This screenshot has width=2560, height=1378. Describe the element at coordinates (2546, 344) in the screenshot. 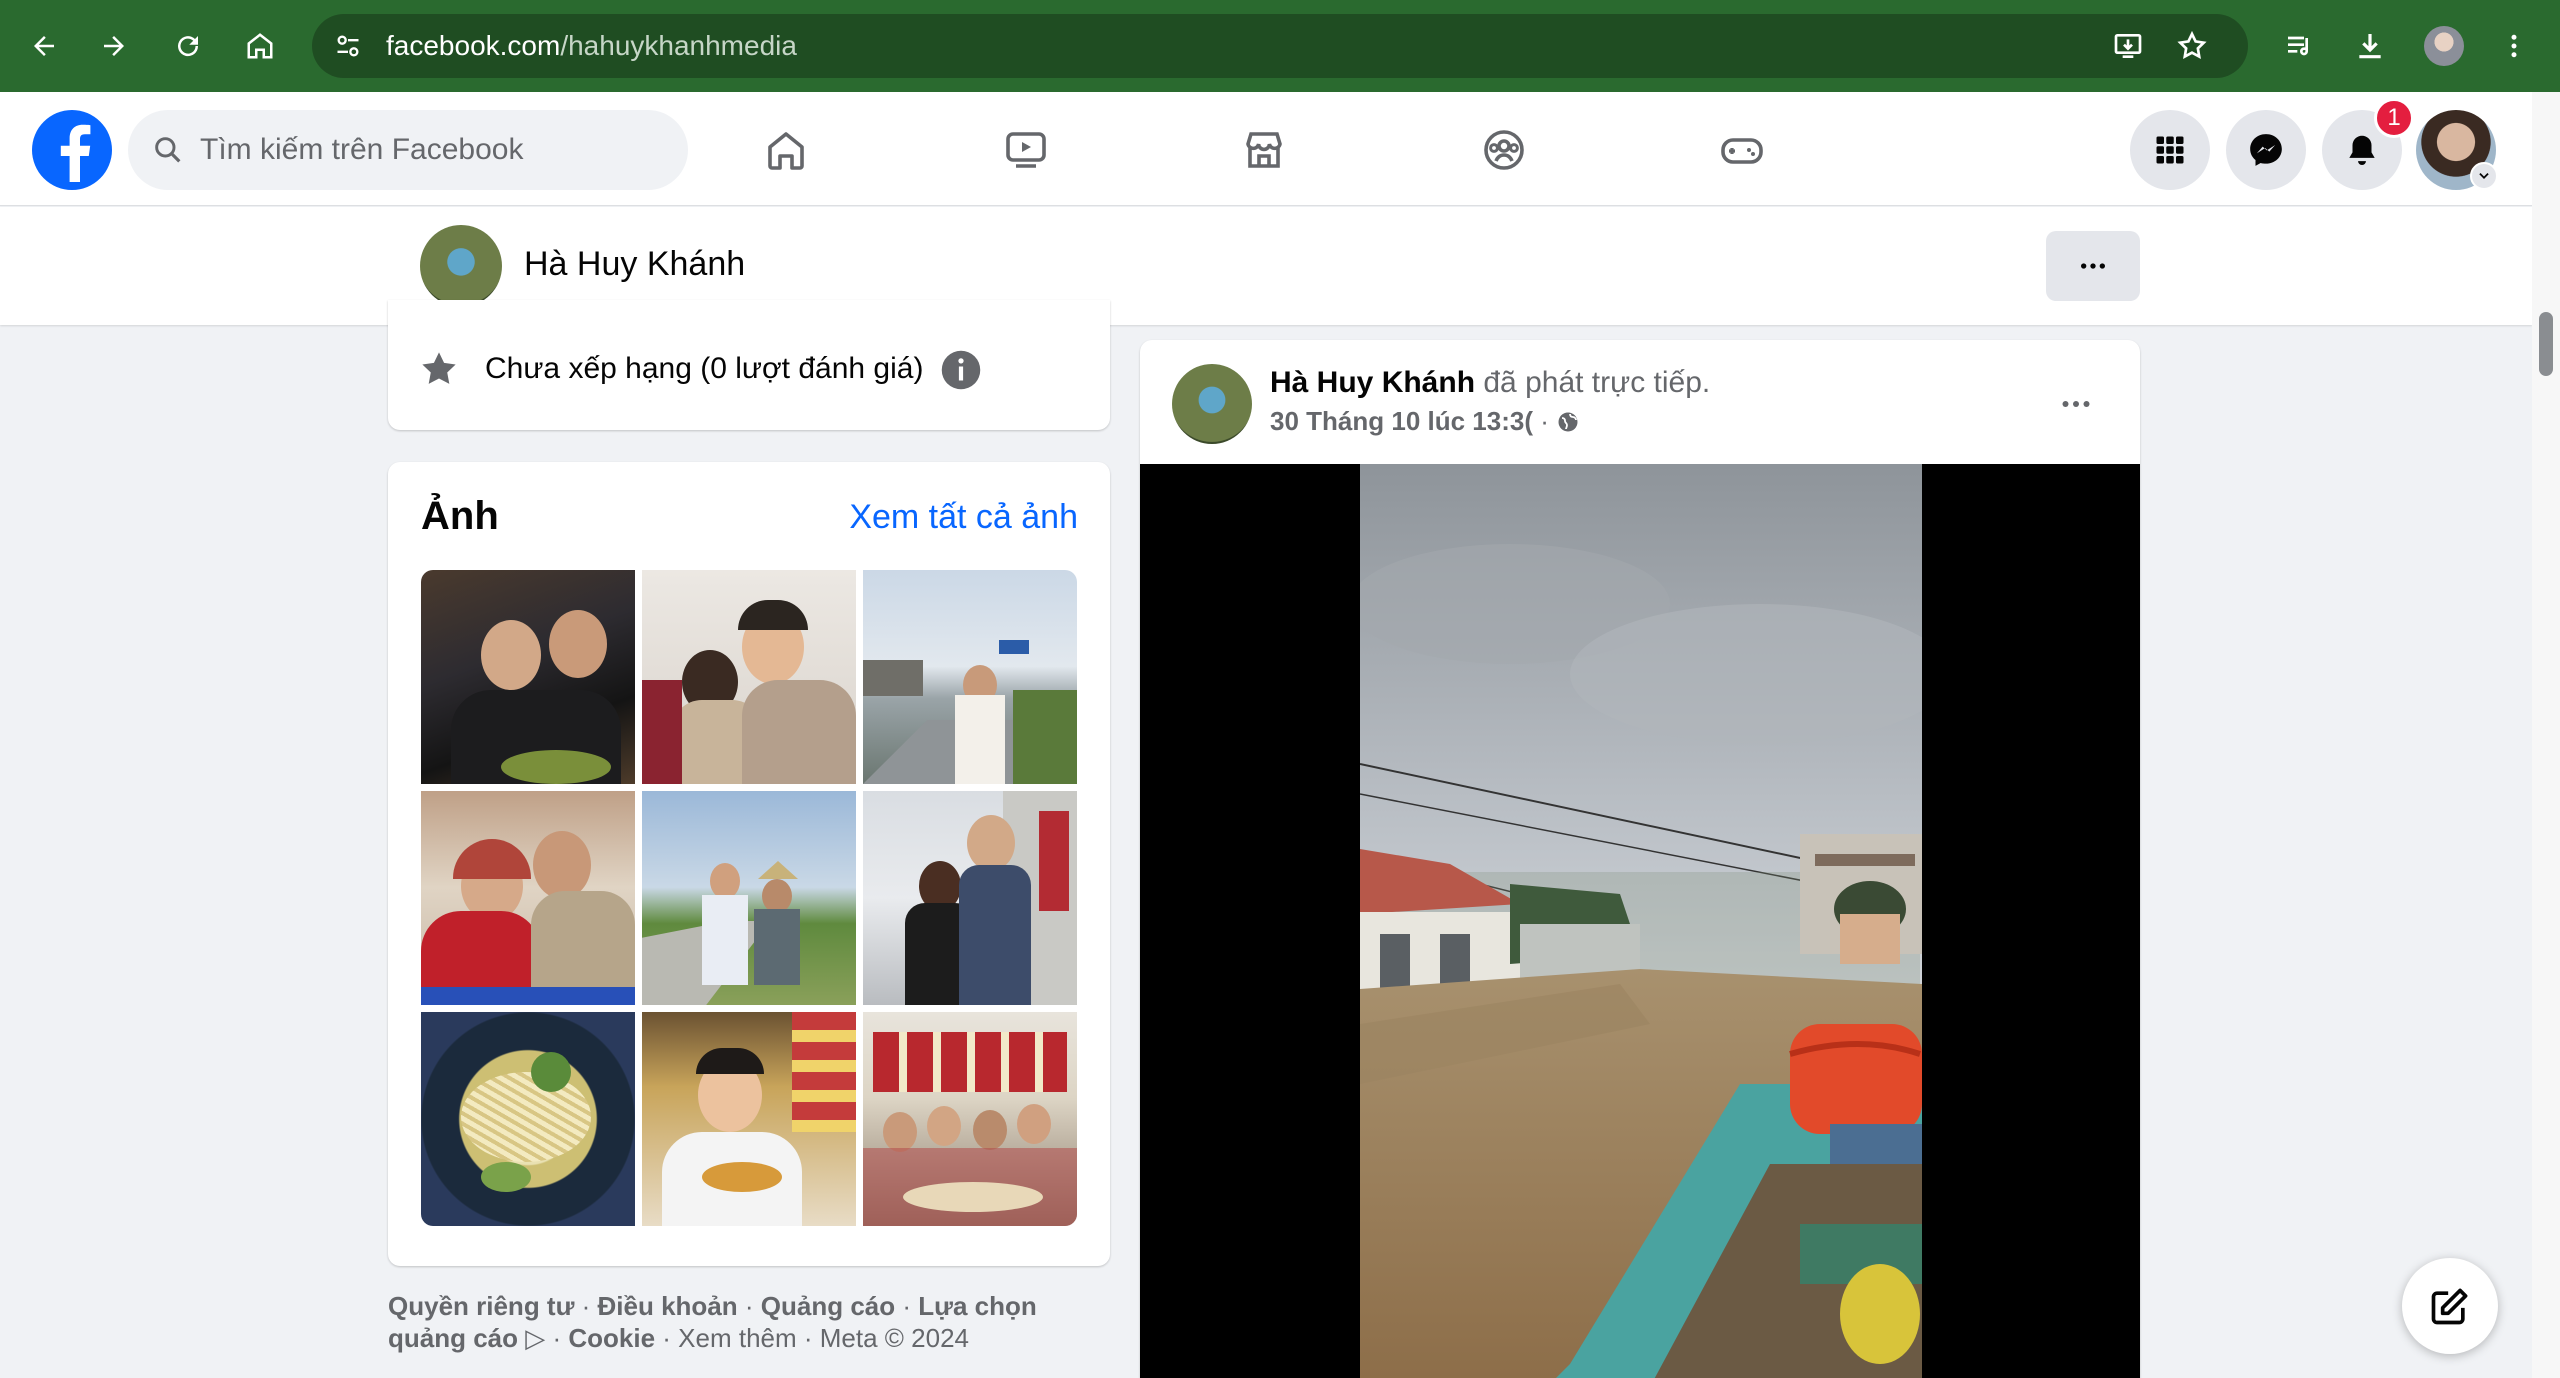

I see `scrollbar-thumb` at that location.